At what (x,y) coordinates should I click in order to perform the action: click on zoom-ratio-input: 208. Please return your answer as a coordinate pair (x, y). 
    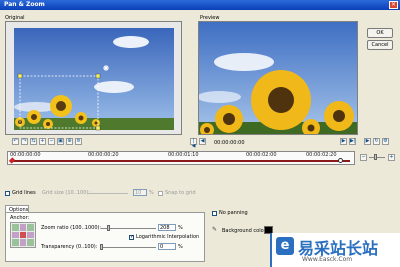
    Looking at the image, I should click on (167, 227).